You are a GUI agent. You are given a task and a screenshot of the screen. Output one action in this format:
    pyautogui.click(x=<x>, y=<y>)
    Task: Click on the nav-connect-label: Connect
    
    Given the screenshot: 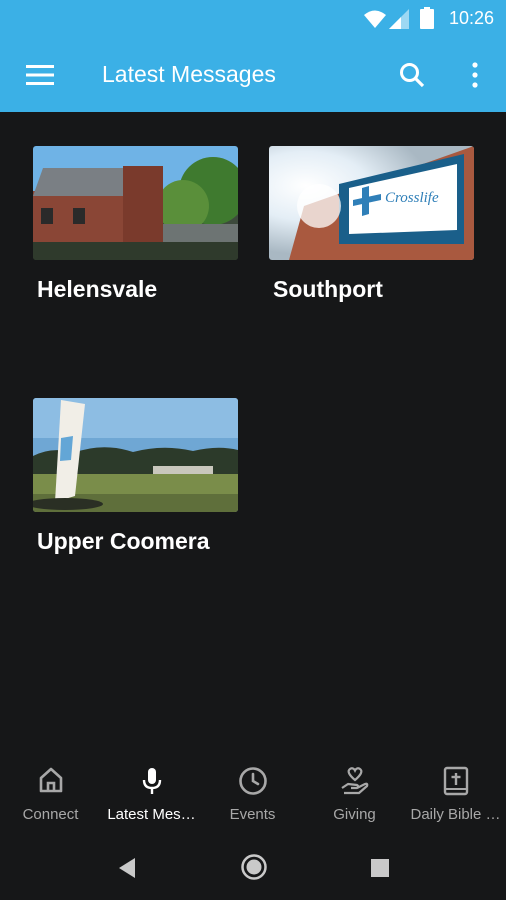 What is the action you would take?
    pyautogui.click(x=50, y=814)
    